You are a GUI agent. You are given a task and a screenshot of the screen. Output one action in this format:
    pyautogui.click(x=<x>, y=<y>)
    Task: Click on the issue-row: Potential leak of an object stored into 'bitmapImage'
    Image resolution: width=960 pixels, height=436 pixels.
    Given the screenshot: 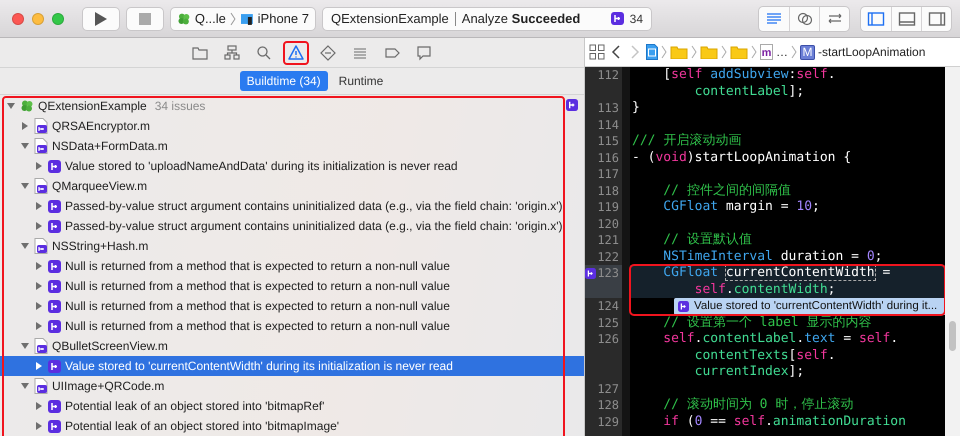 What is the action you would take?
    pyautogui.click(x=292, y=426)
    